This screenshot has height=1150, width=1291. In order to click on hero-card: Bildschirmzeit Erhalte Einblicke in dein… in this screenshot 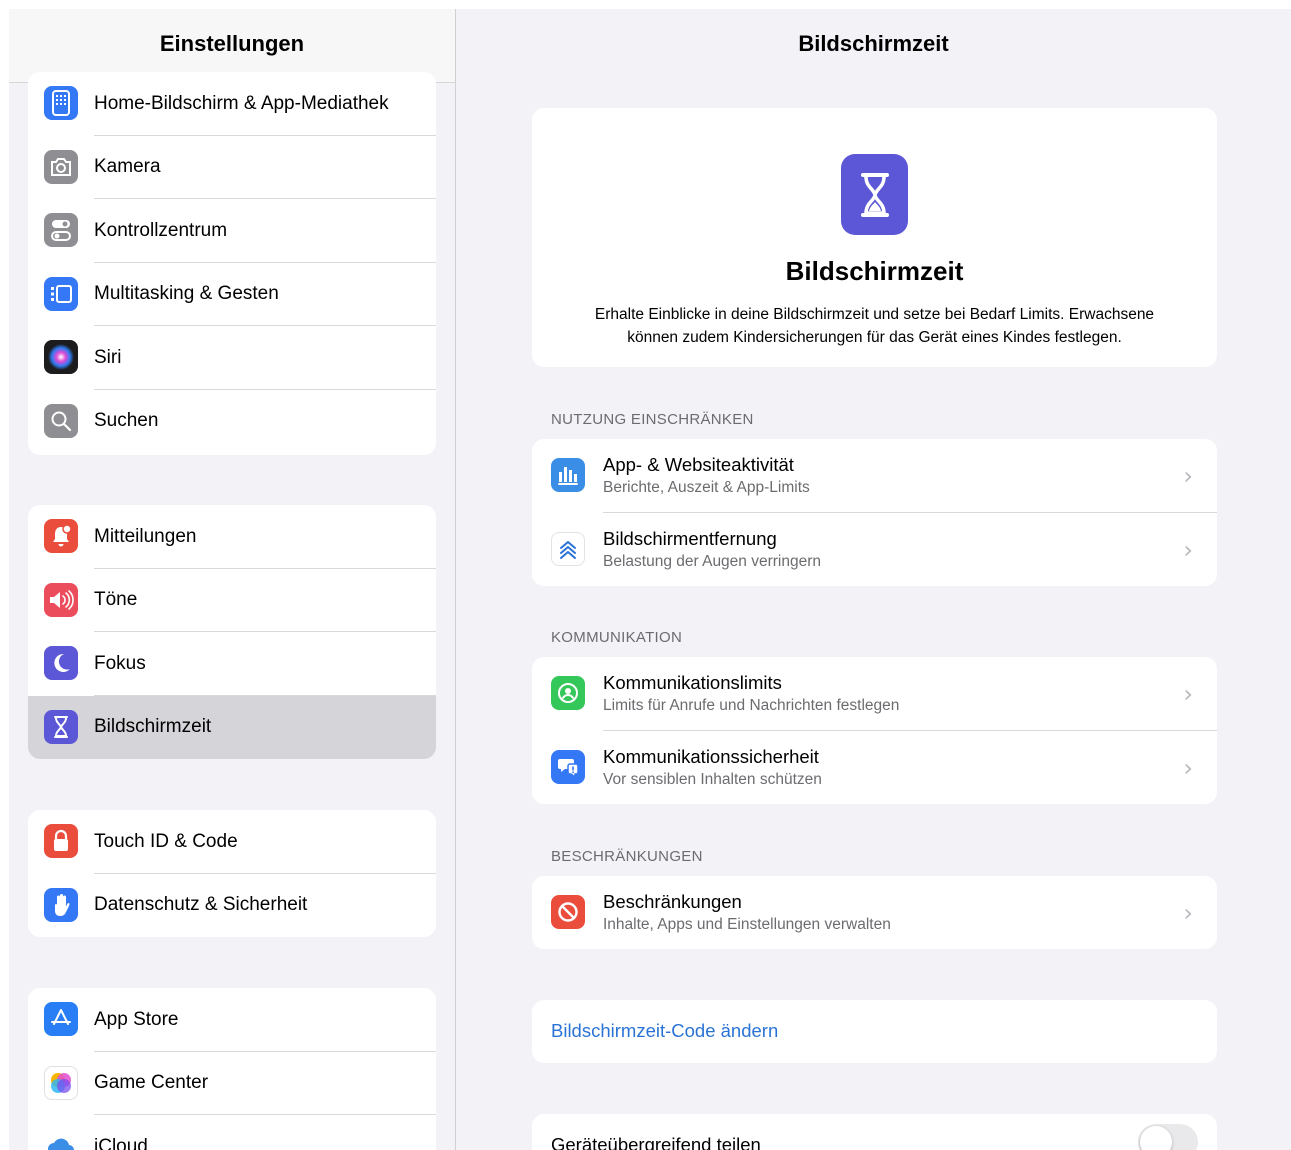, I will do `click(874, 237)`.